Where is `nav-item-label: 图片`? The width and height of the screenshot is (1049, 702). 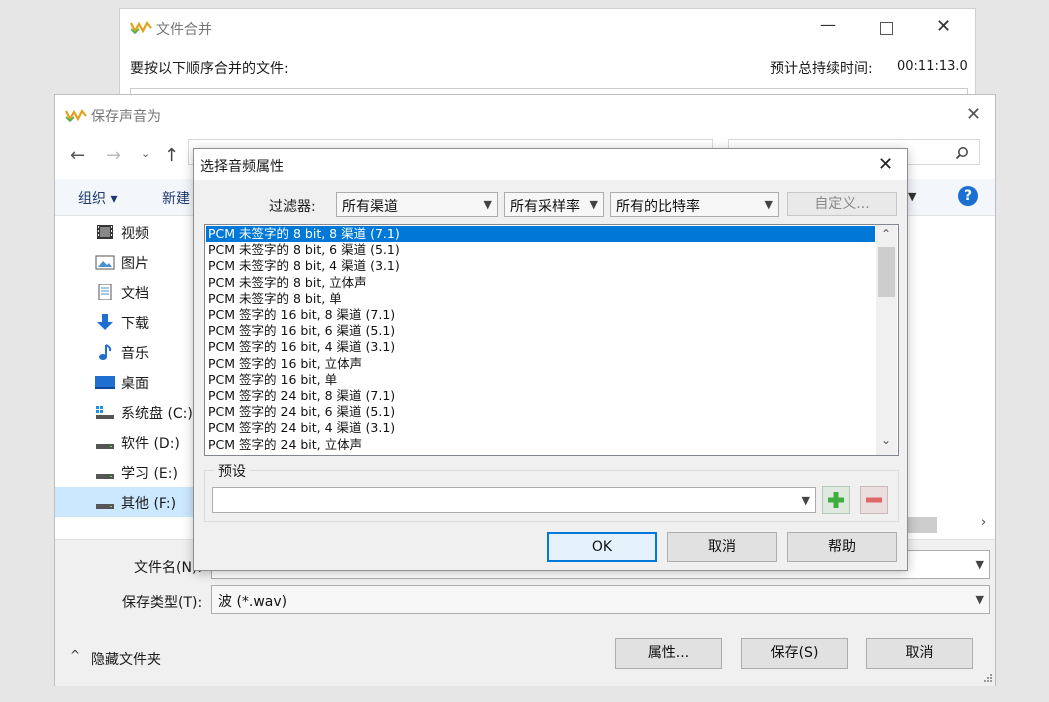
nav-item-label: 图片 is located at coordinates (135, 264).